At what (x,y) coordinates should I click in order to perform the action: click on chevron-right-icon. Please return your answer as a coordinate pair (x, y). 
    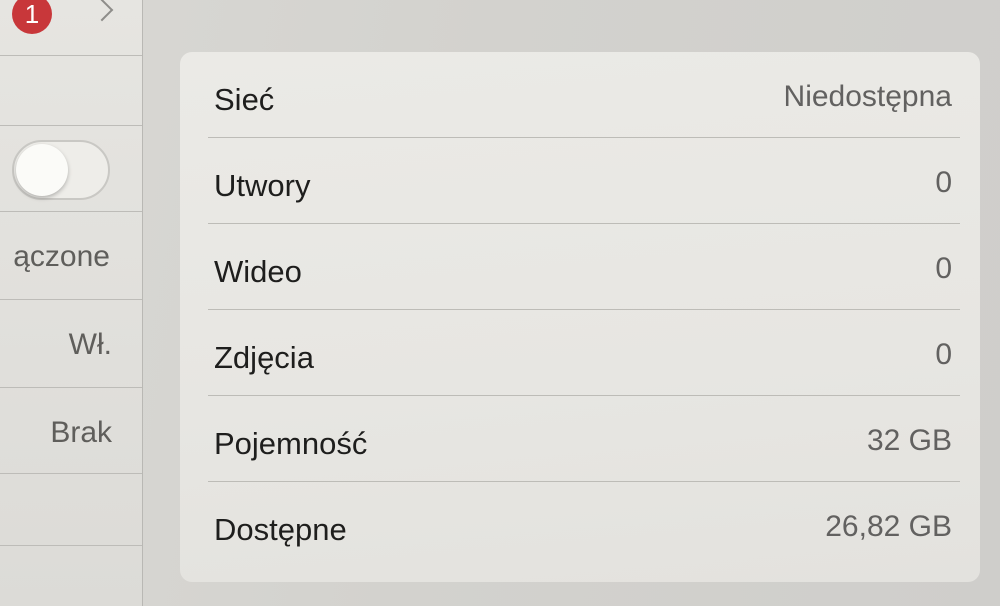
    Looking at the image, I should click on (102, 11).